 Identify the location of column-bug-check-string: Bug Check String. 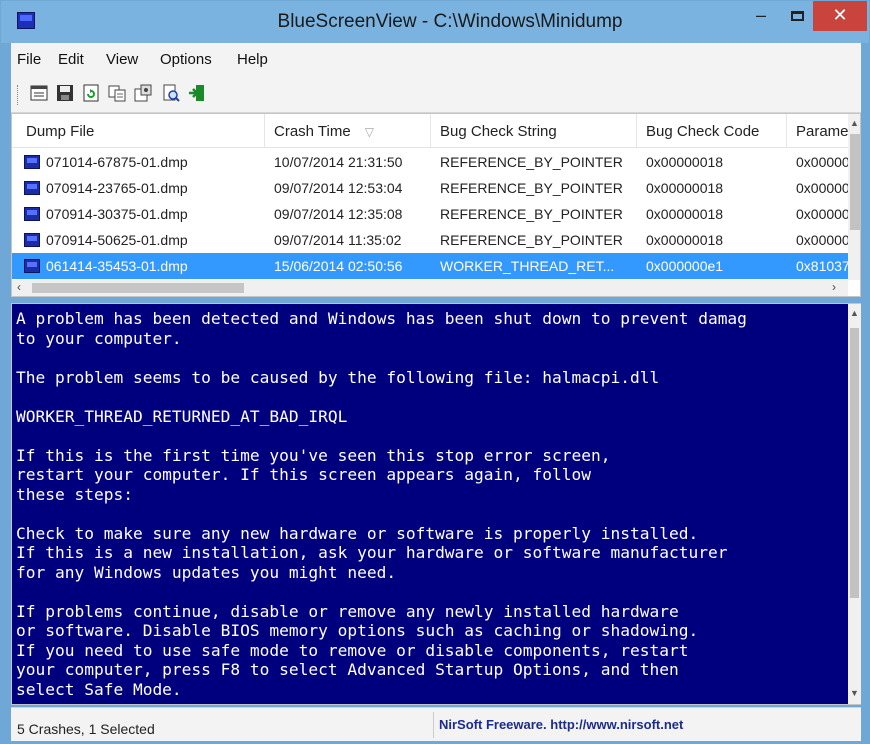
(498, 131).